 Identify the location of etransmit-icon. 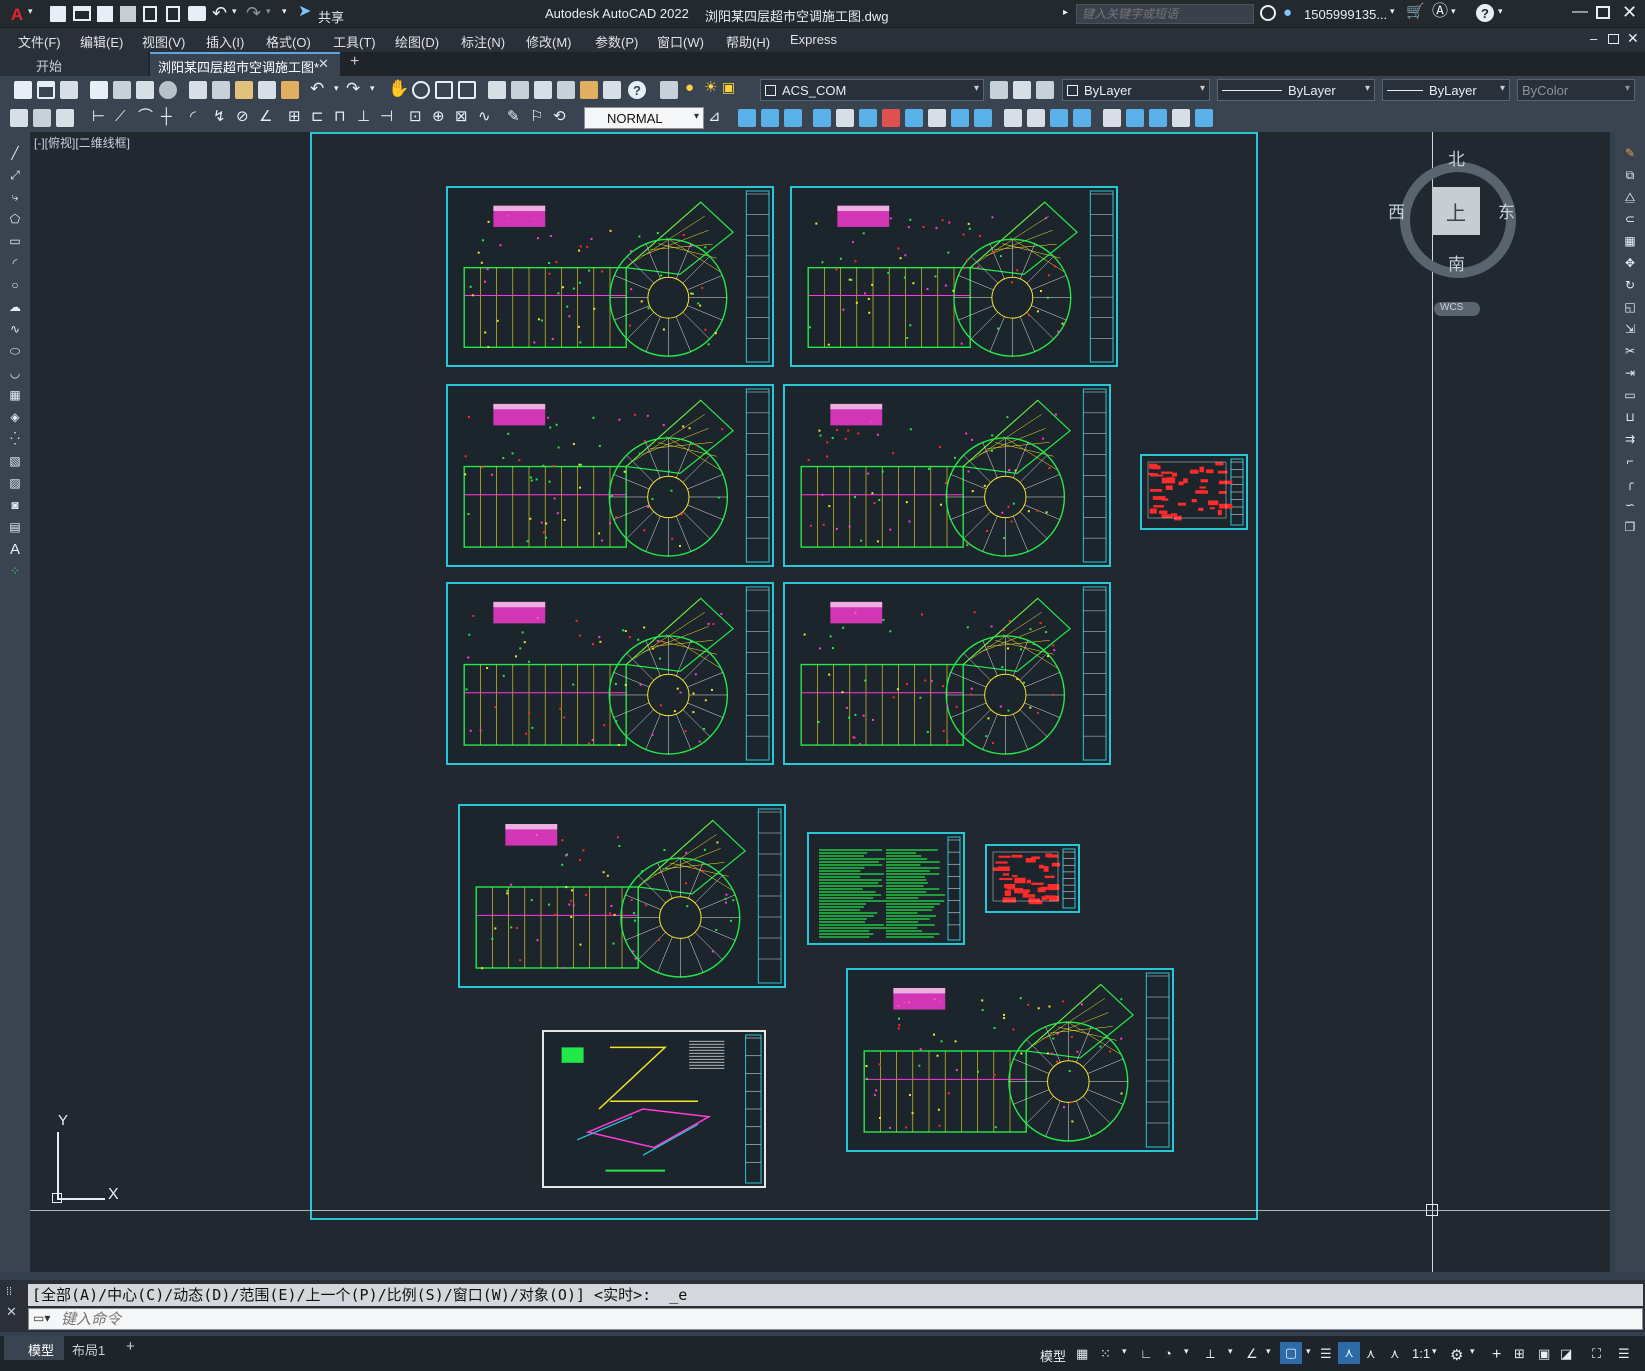
(168, 90).